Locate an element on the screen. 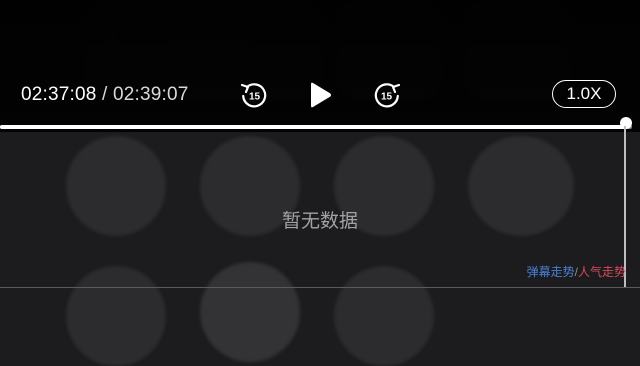 This screenshot has height=366, width=640. progress-bar is located at coordinates (316, 127).